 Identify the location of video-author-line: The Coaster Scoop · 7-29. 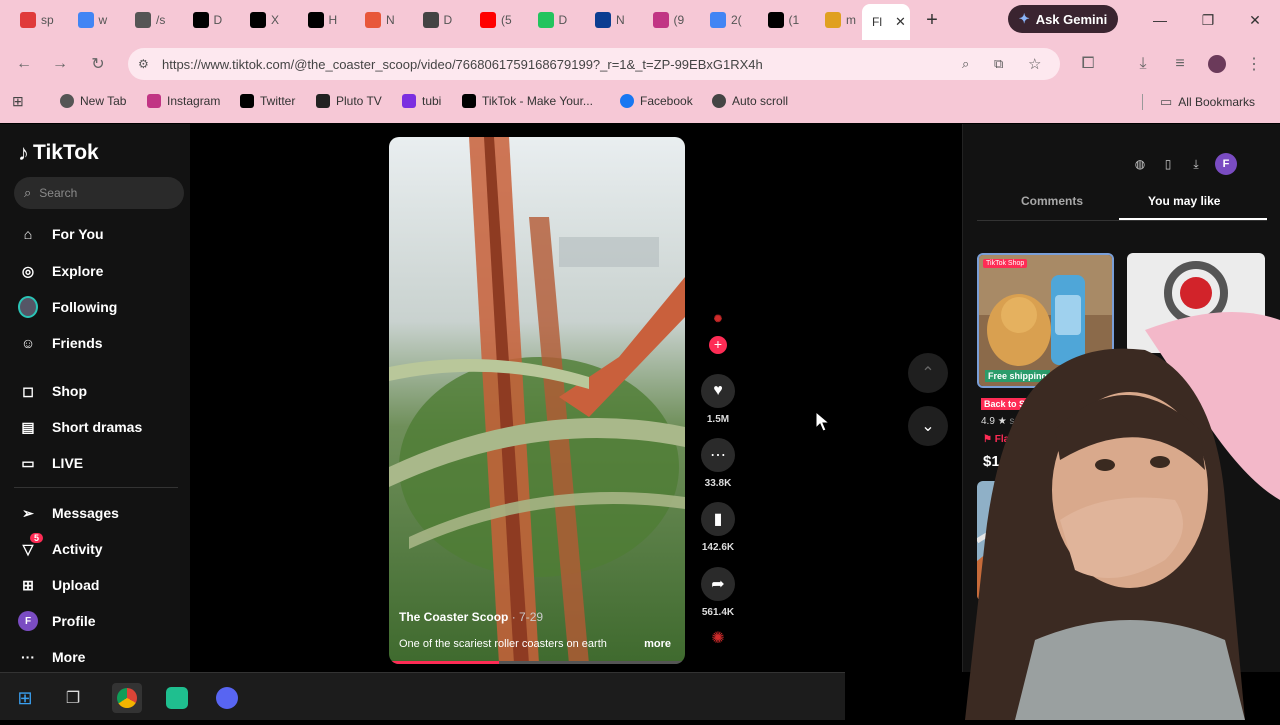
(471, 617).